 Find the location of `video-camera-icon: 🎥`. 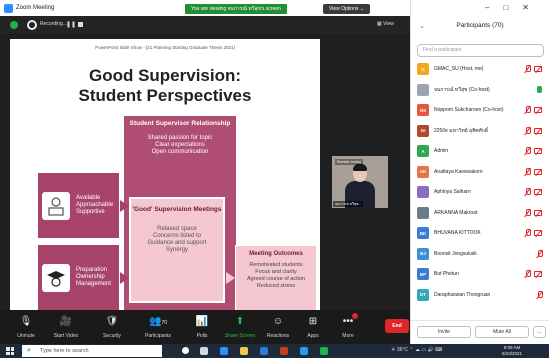

video-camera-icon: 🎥 is located at coordinates (66, 321).